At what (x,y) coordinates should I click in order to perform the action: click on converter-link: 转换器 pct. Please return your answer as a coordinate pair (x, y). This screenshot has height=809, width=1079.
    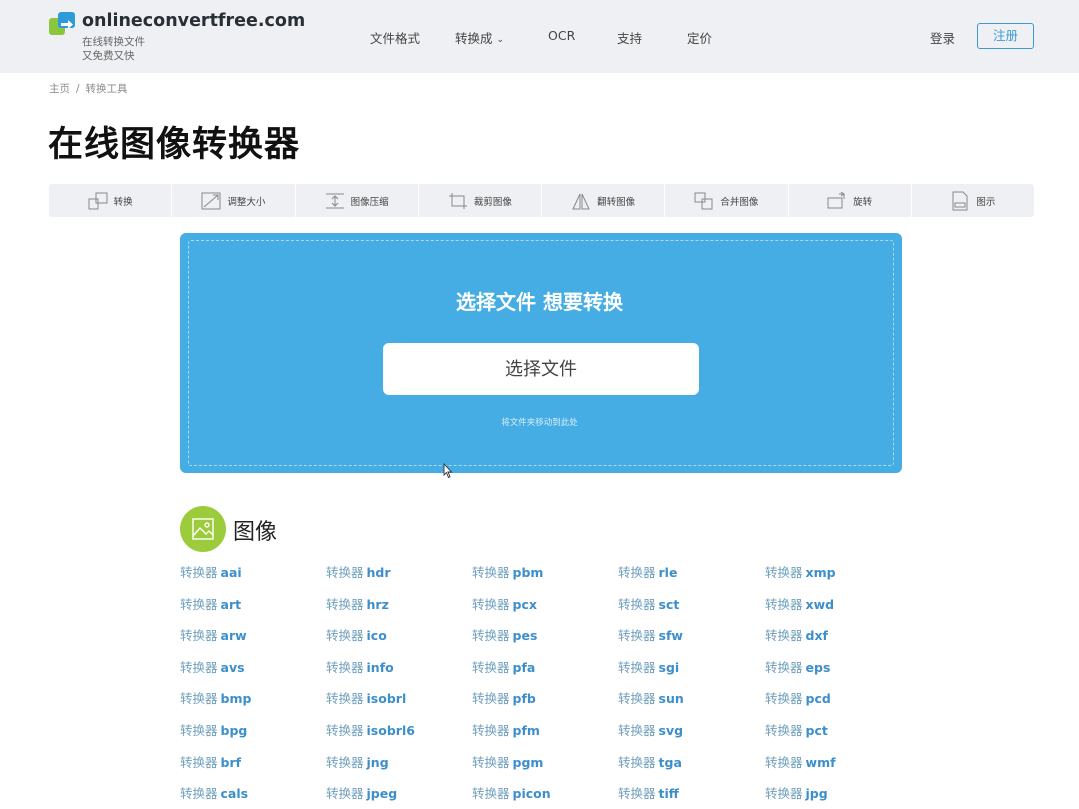
    Looking at the image, I should click on (796, 729).